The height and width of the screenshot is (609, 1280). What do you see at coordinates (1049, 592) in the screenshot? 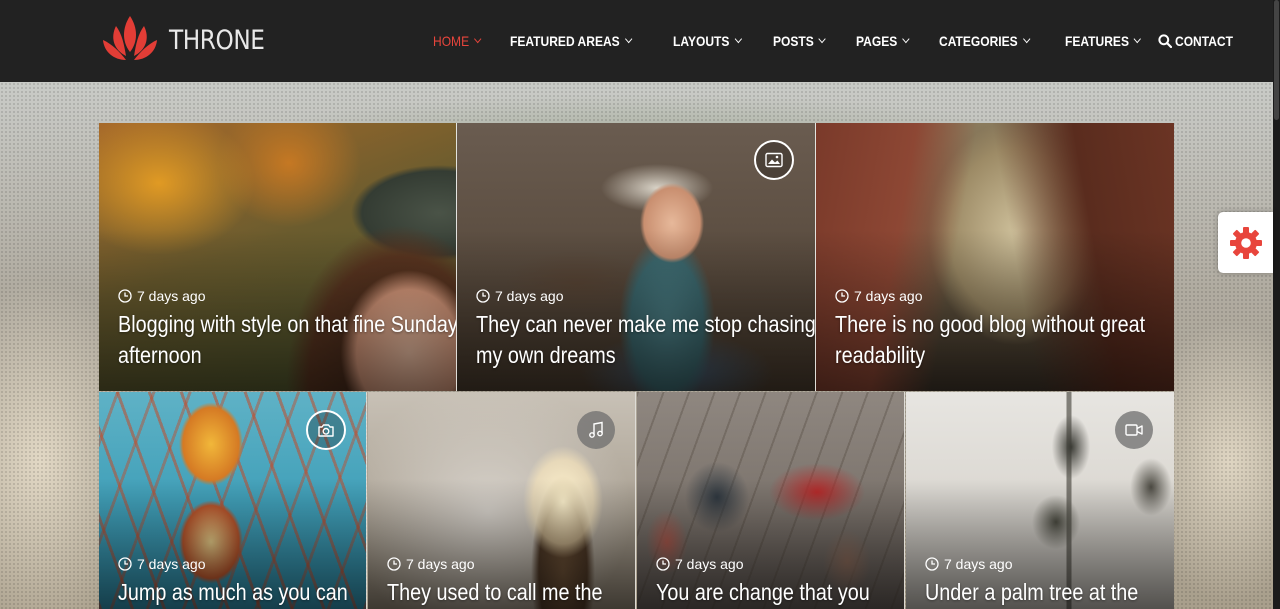
I see `post-title: Under a palm tree at the` at bounding box center [1049, 592].